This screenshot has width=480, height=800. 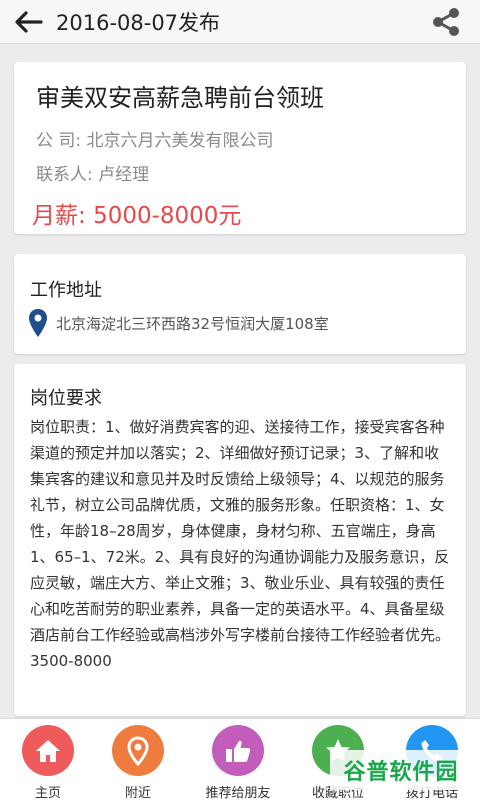 I want to click on contact-row: 联系人: 卢经理, so click(x=92, y=172).